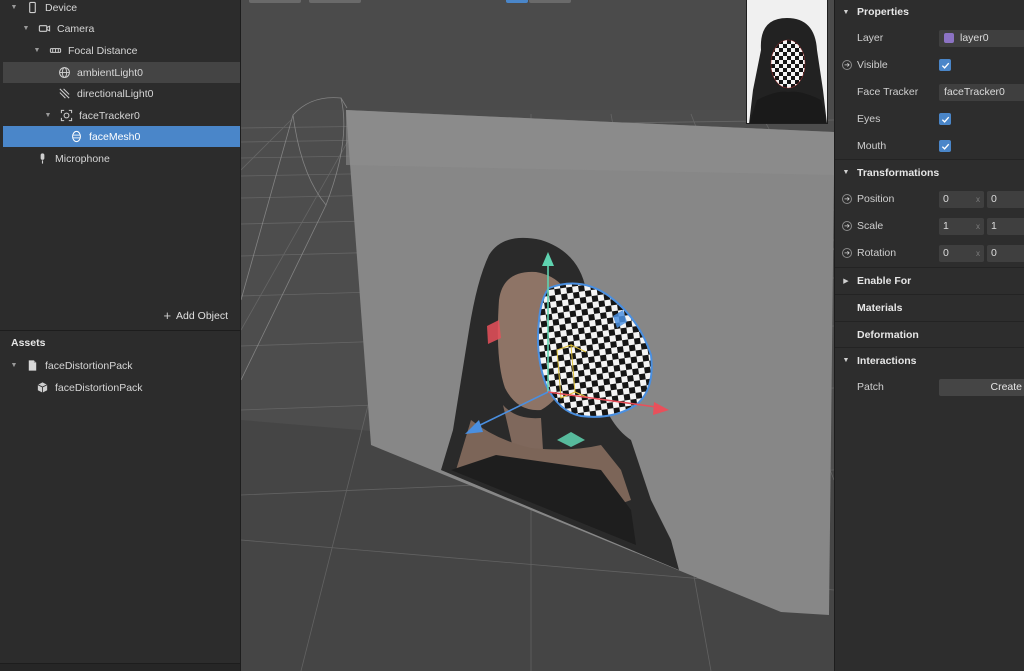 This screenshot has width=1024, height=671. Describe the element at coordinates (1005, 226) in the screenshot. I see `scale-y-field: 1 y` at that location.